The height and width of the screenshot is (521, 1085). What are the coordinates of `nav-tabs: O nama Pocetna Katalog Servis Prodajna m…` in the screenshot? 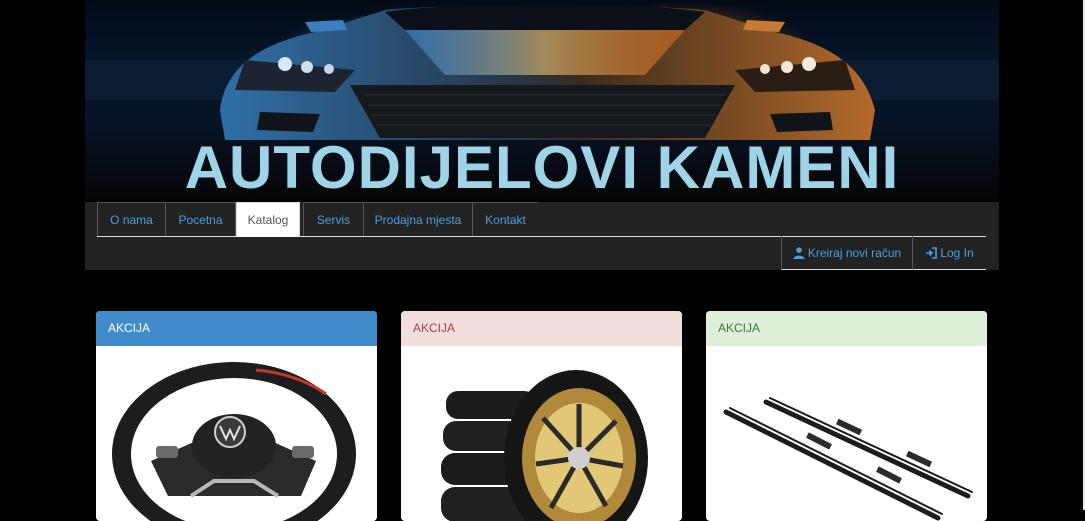 It's located at (541, 219).